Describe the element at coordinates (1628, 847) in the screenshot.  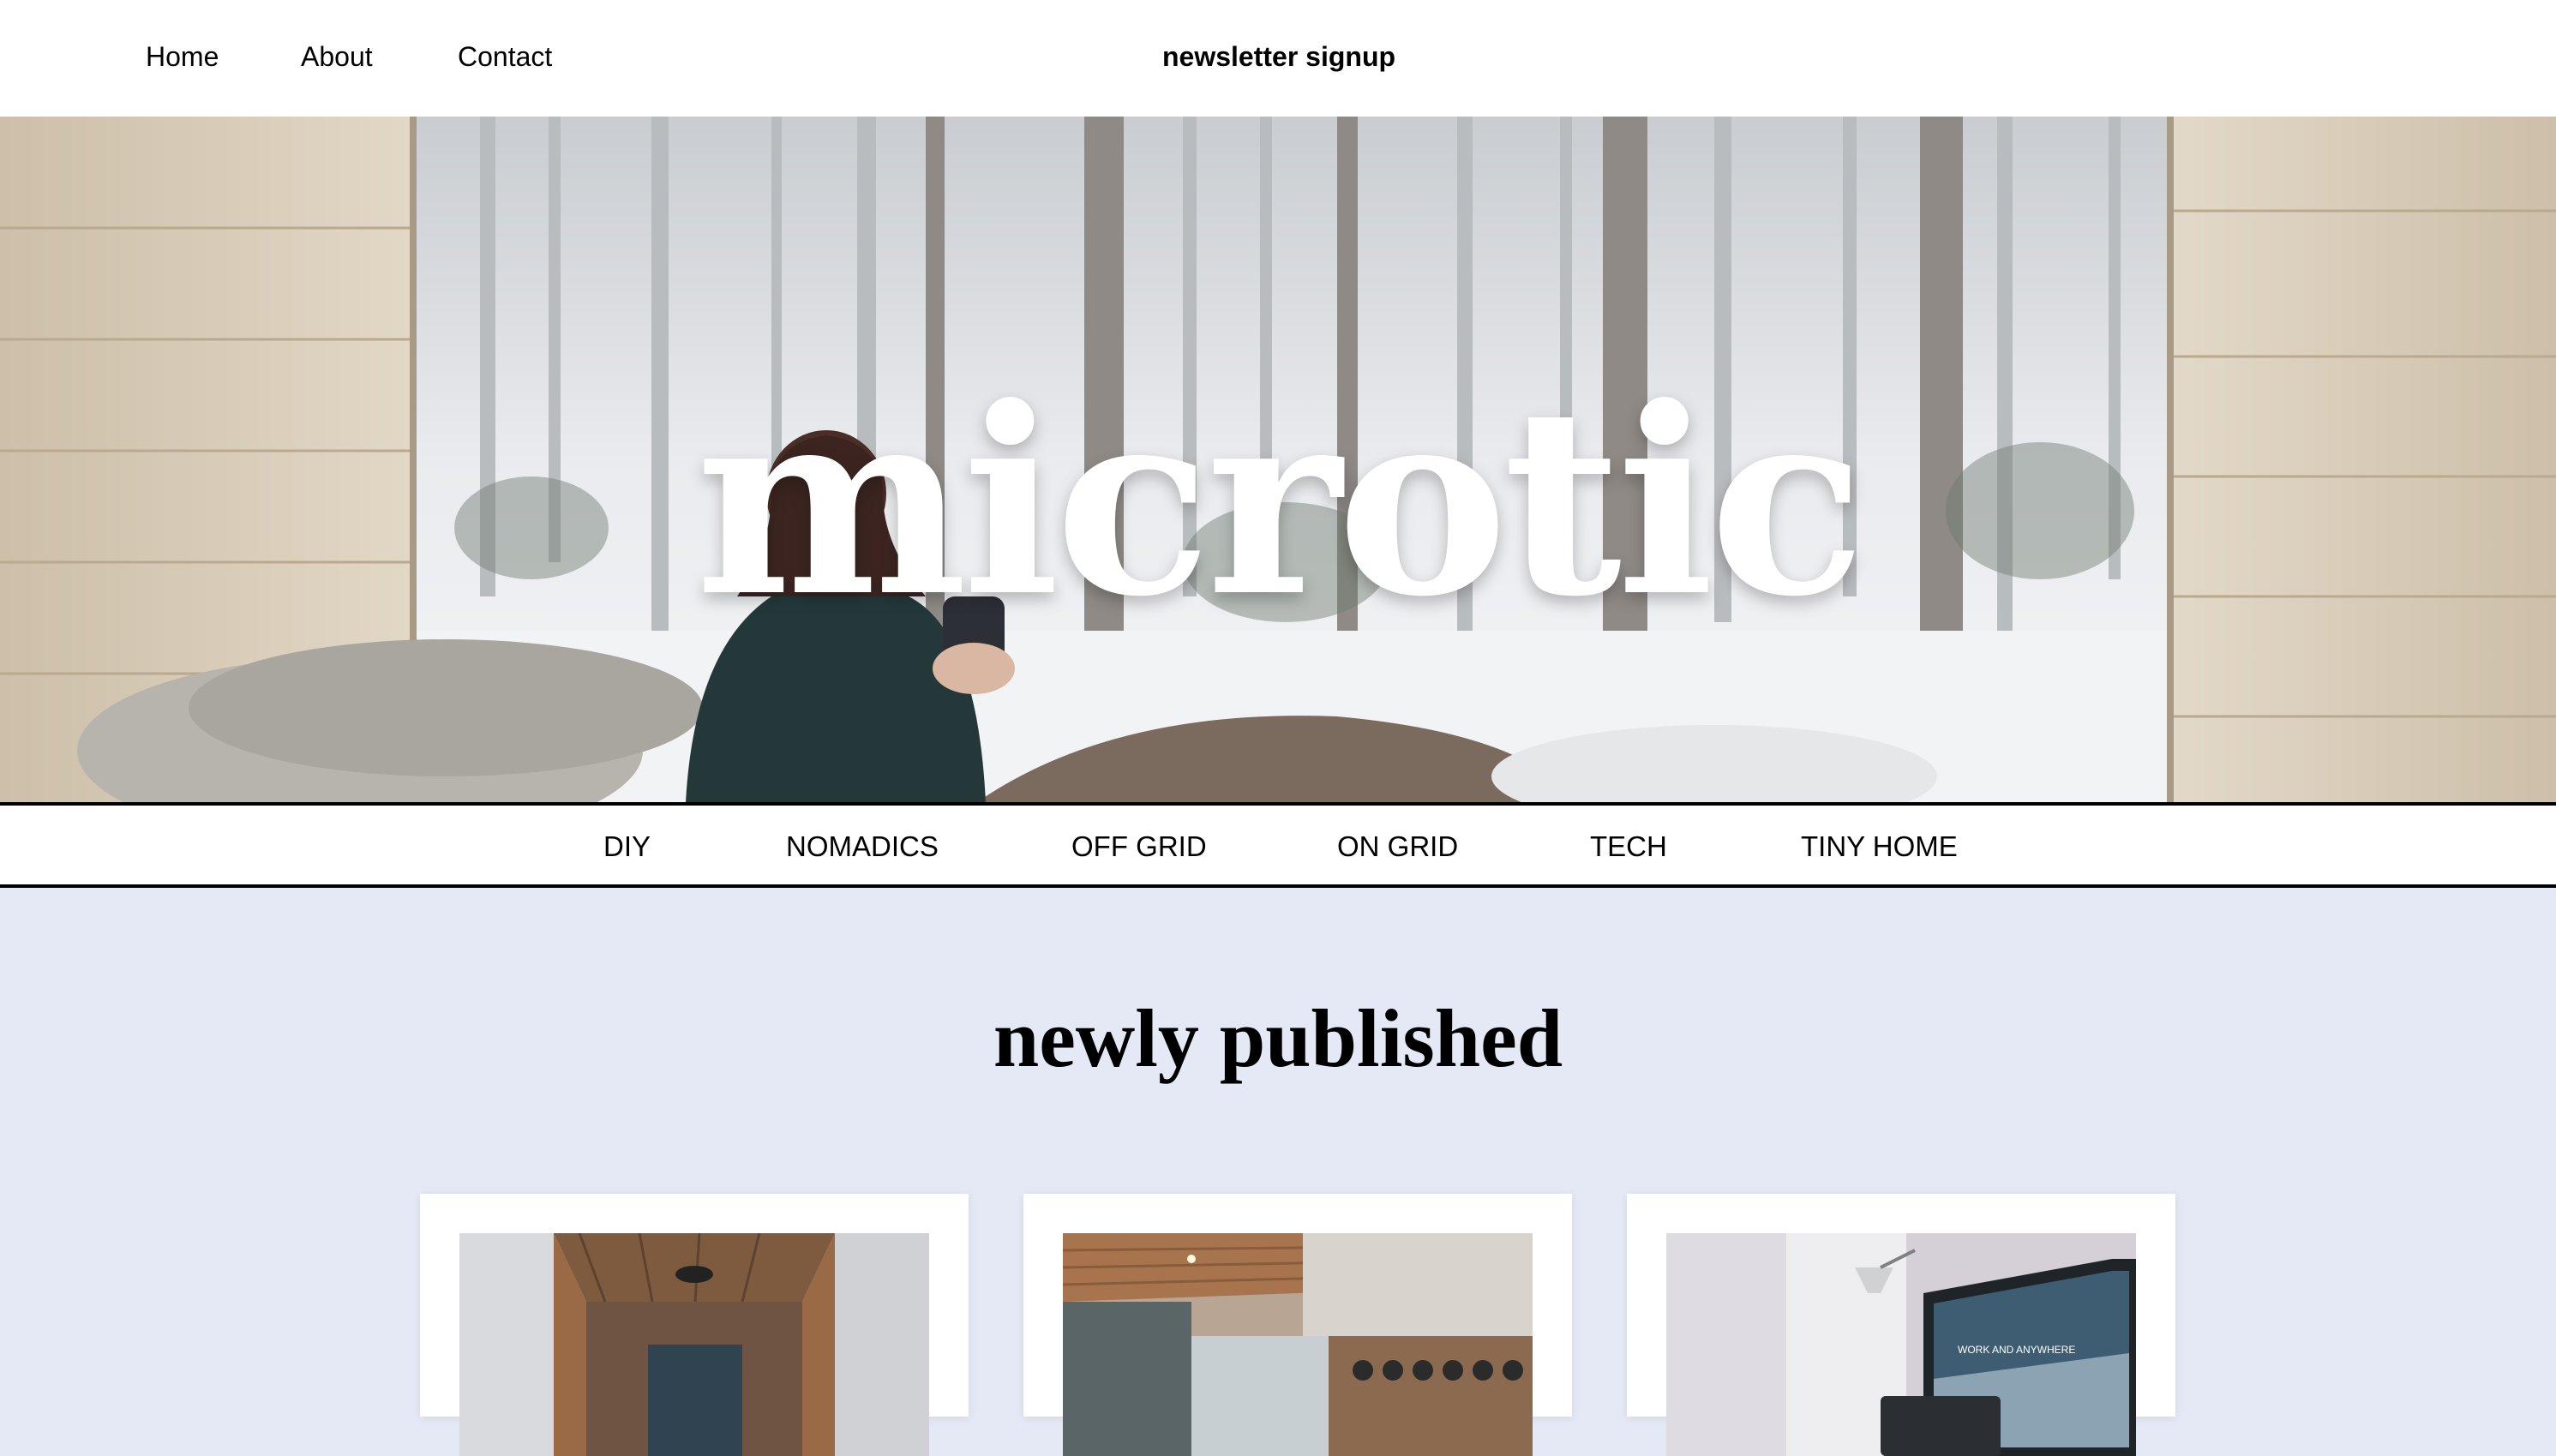
I see `category-link-tech: TECH` at that location.